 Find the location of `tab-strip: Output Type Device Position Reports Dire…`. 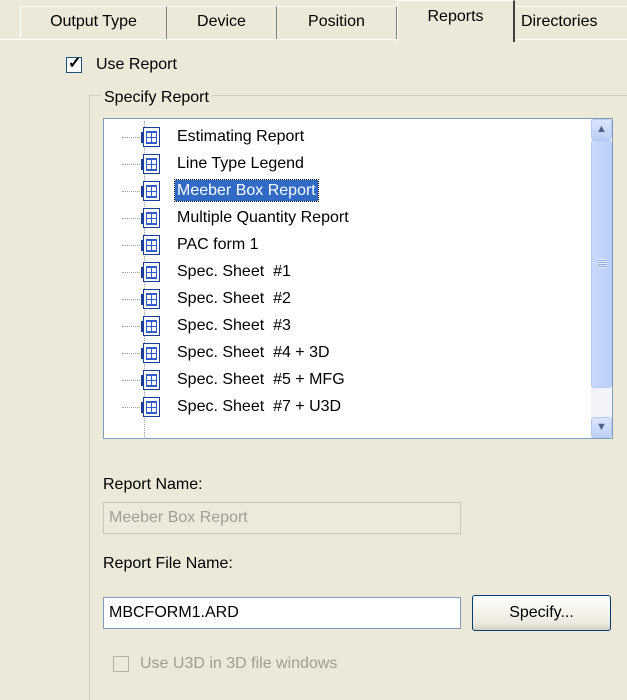

tab-strip: Output Type Device Position Reports Dire… is located at coordinates (313, 21).